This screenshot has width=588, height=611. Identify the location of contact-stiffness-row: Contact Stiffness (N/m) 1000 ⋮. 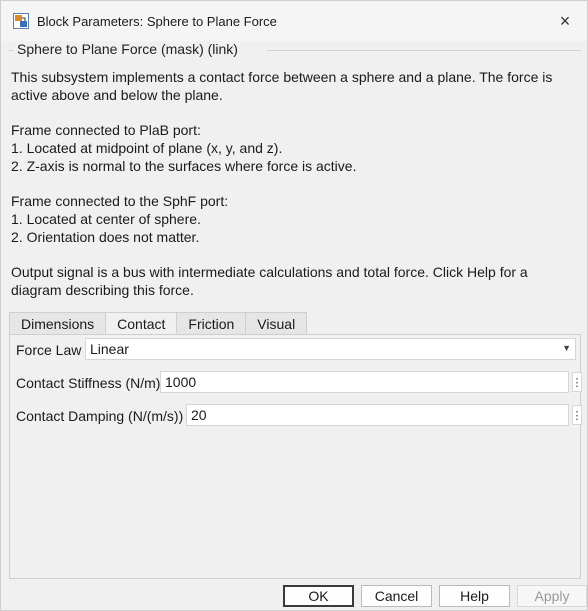
(296, 382).